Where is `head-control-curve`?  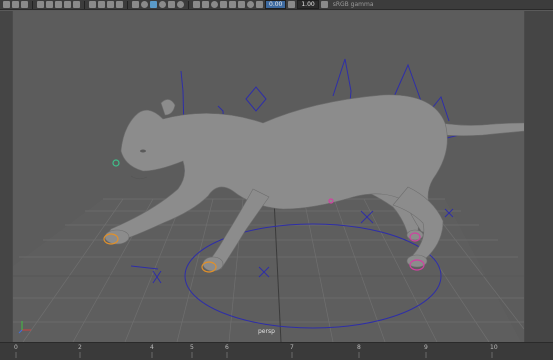
head-control-curve is located at coordinates (256, 99).